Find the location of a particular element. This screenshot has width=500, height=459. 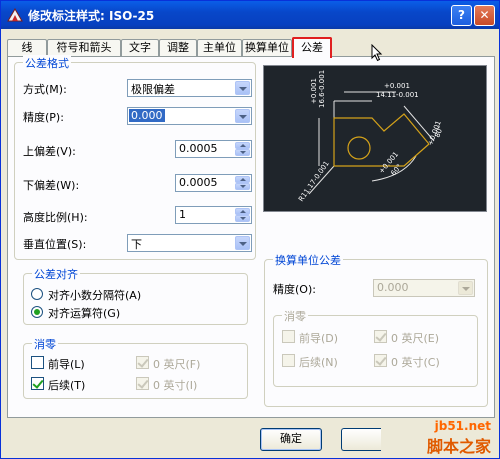

alt-zero-inches-label: 0 英寸(C) is located at coordinates (415, 362).